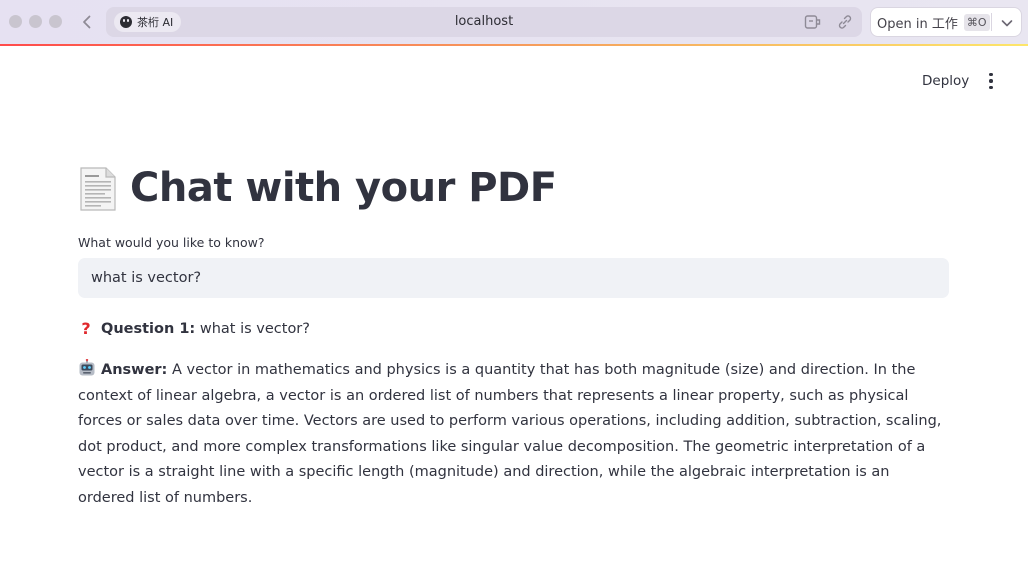 The image size is (1028, 562). I want to click on red-question-mark-icon: ?, so click(86, 328).